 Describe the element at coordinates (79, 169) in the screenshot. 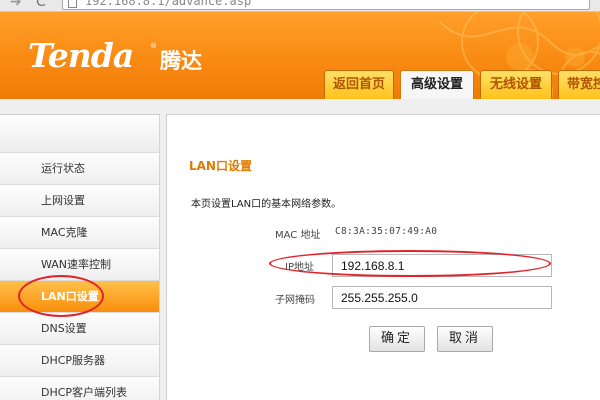

I see `sidebar-item-run-status: 运行状态` at that location.